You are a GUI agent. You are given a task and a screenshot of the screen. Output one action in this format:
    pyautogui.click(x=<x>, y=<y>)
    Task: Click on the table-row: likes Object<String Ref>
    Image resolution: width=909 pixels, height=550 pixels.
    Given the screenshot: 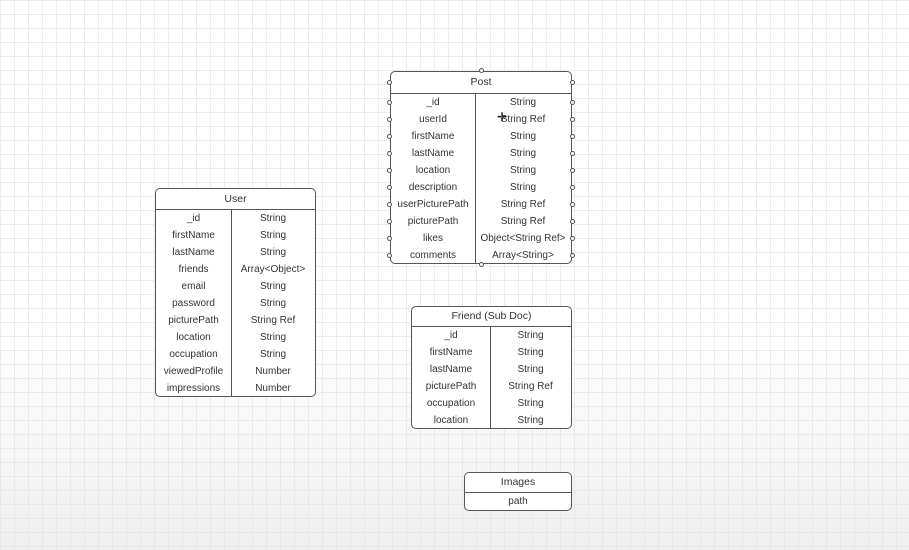 What is the action you would take?
    pyautogui.click(x=481, y=238)
    